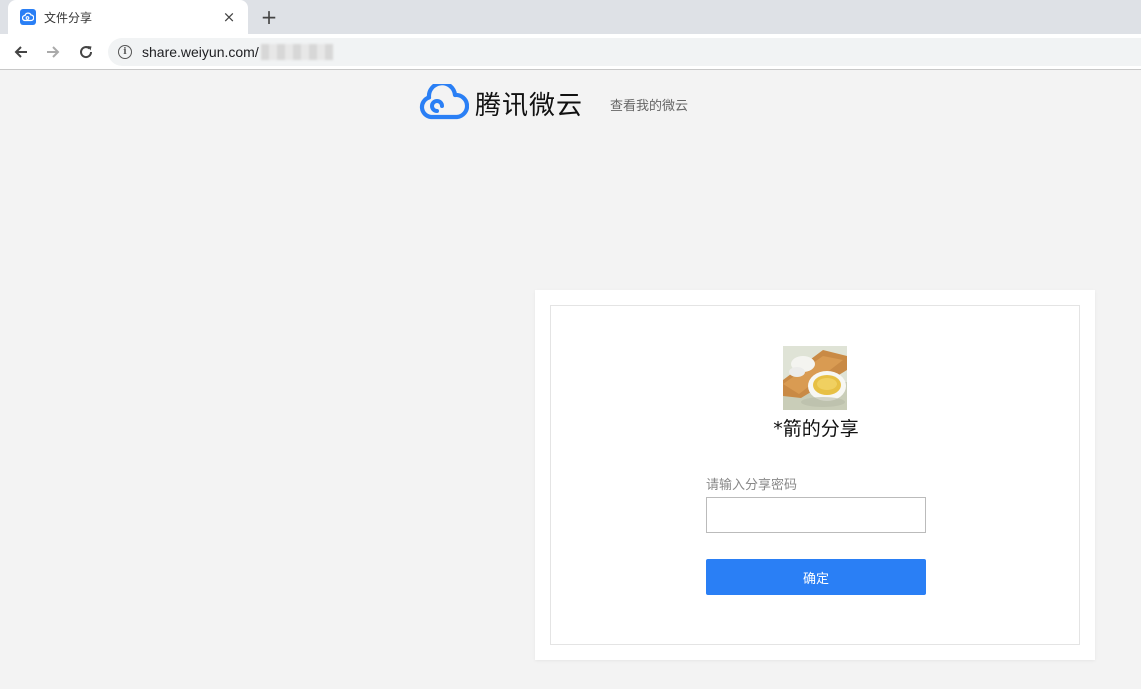 The image size is (1141, 689). What do you see at coordinates (269, 17) in the screenshot?
I see `new-tab-button: +` at bounding box center [269, 17].